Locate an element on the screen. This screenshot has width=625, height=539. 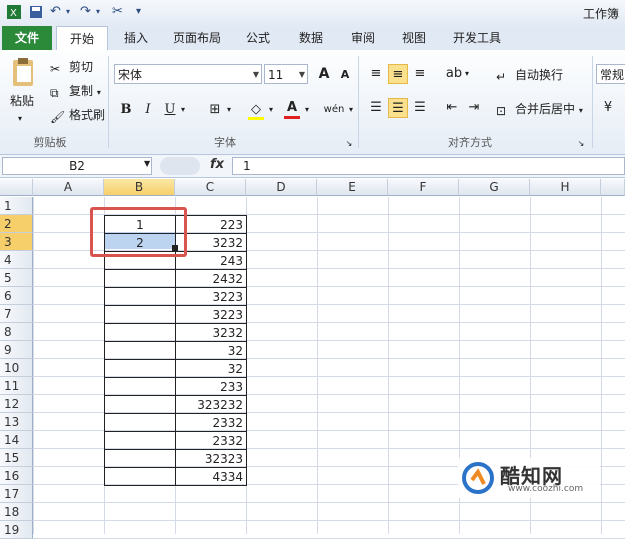
format-painter-button: 🖌 格式刷 is located at coordinates (77, 115).